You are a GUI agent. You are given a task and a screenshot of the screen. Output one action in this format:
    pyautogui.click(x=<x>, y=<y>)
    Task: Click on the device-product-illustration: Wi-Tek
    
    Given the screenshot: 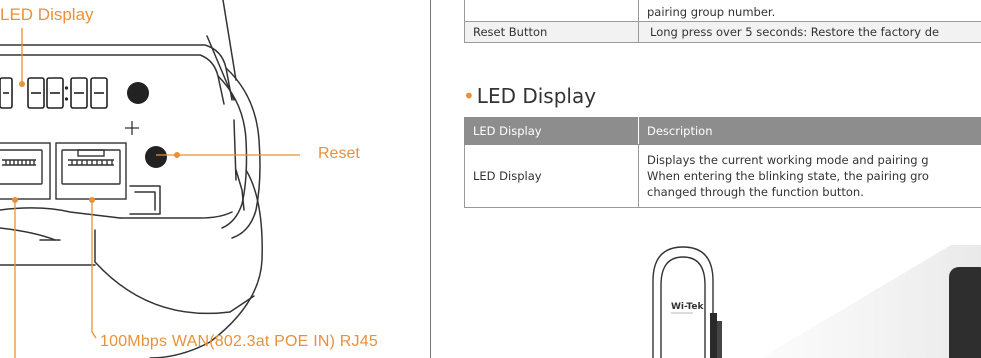 What is the action you would take?
    pyautogui.click(x=816, y=301)
    